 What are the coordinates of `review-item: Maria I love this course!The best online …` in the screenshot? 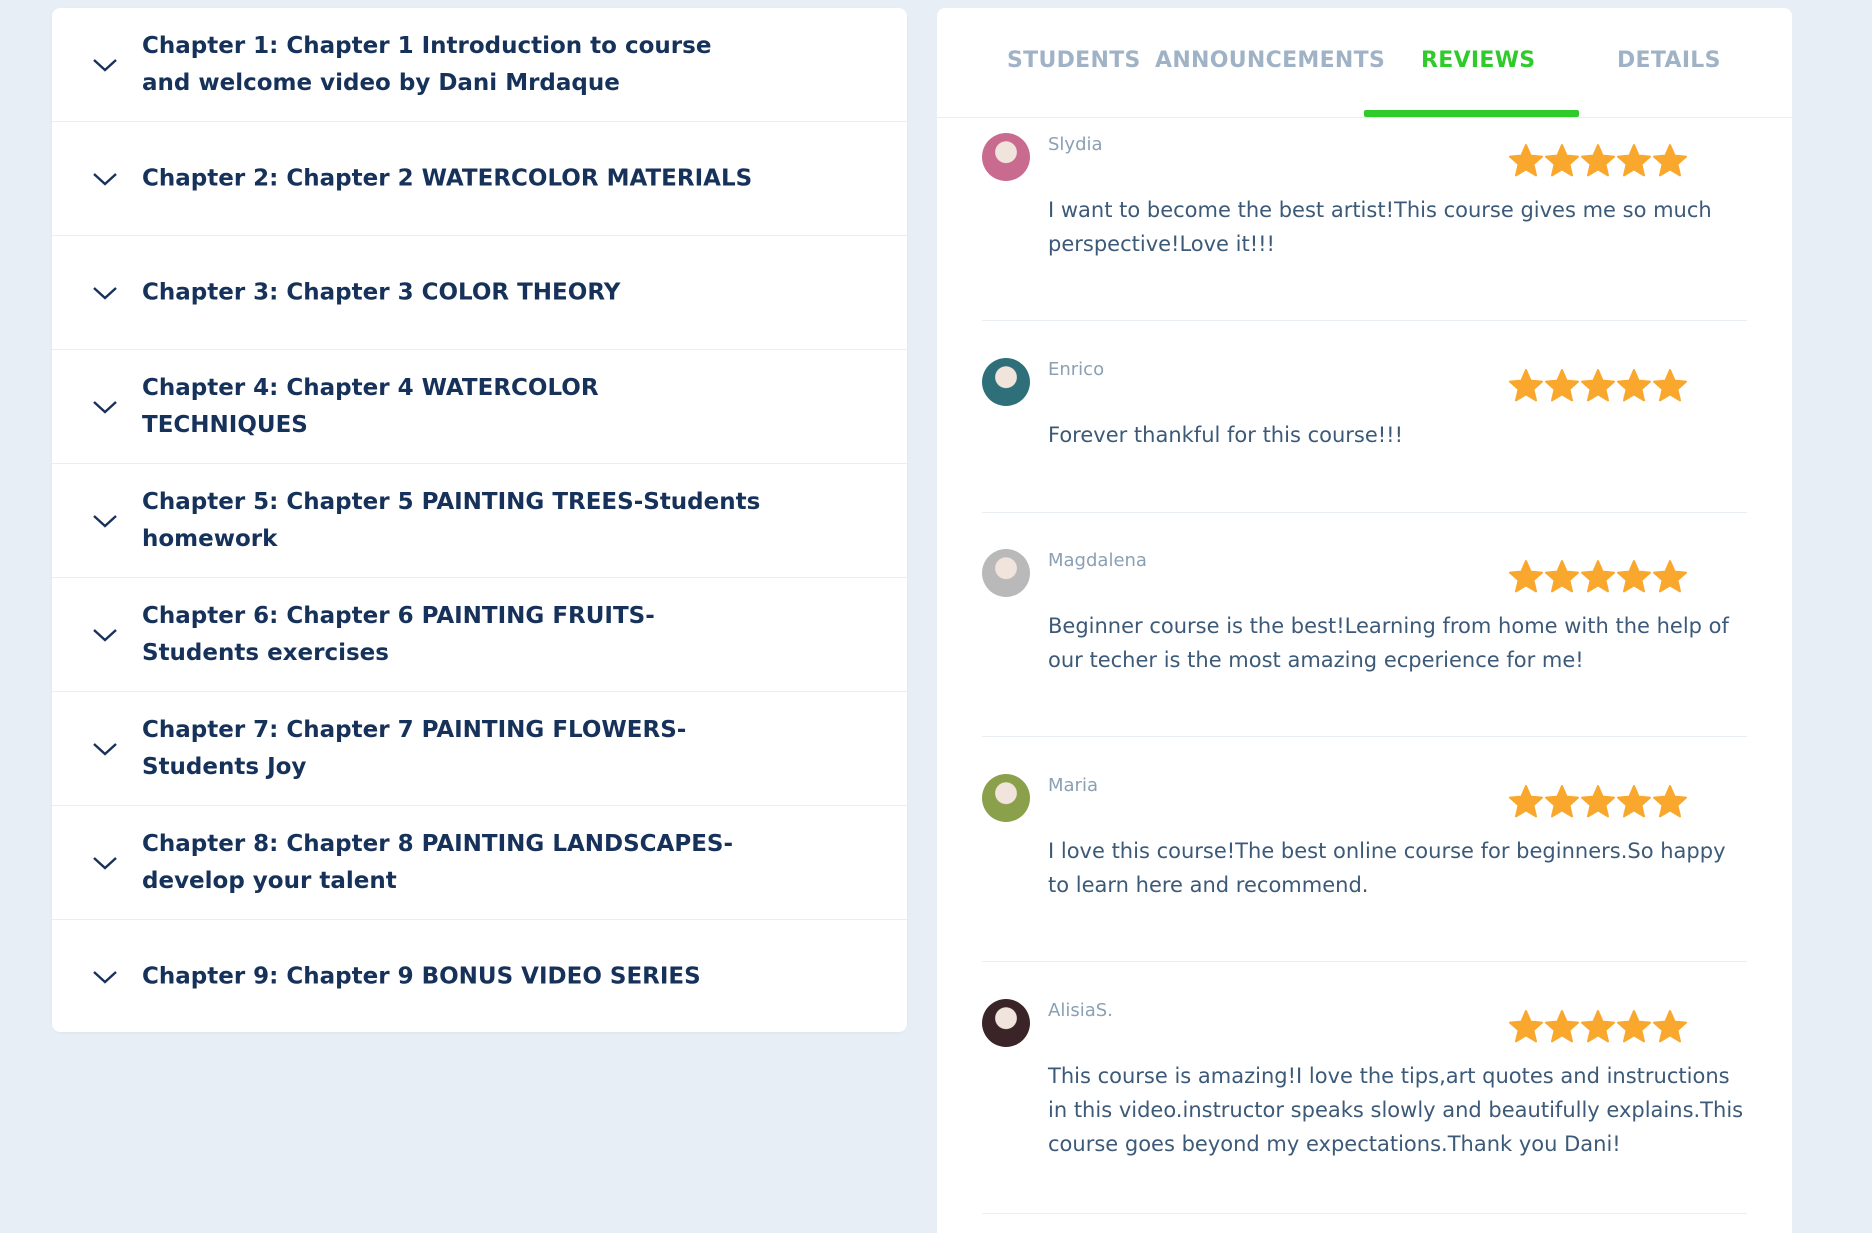 It's located at (1364, 868).